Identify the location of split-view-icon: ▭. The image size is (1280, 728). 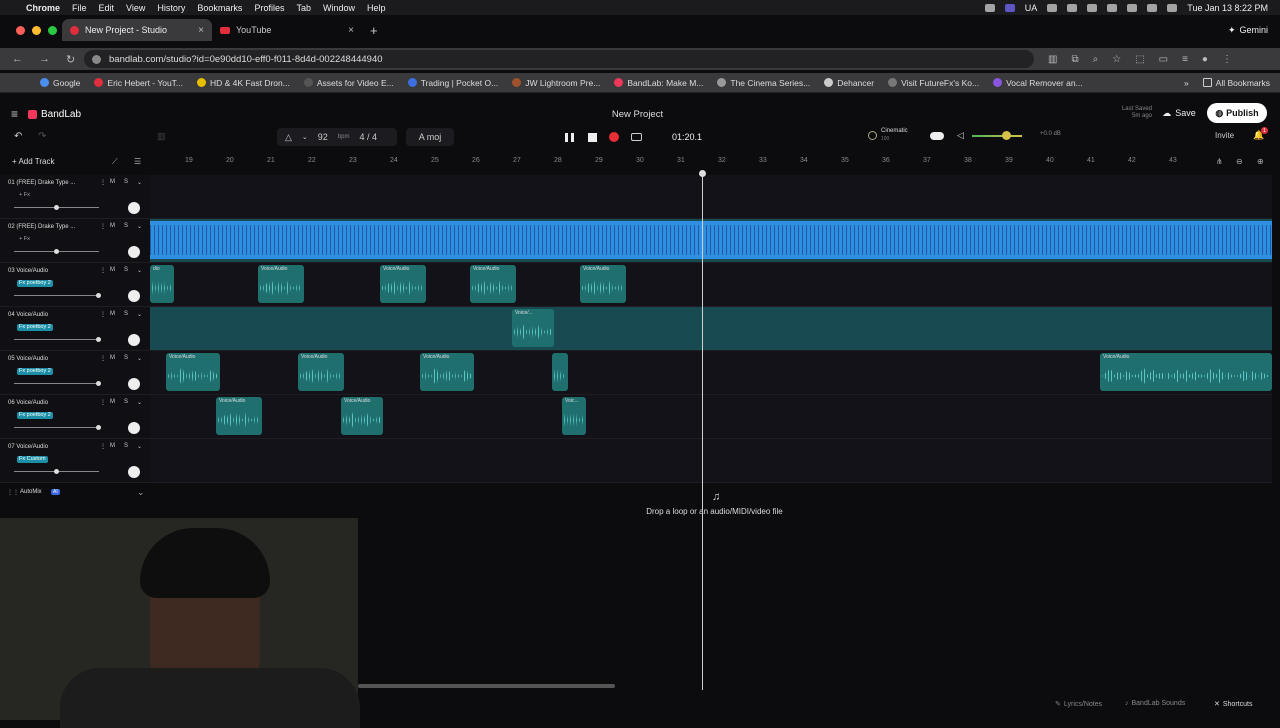
(1163, 59).